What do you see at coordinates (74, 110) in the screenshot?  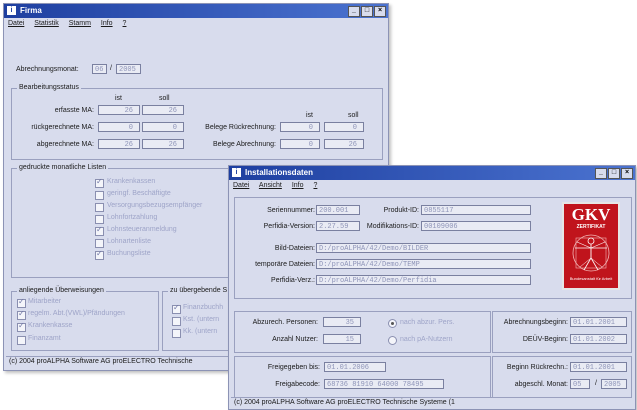 I see `erfasste-ma-label: erfasste MA:` at bounding box center [74, 110].